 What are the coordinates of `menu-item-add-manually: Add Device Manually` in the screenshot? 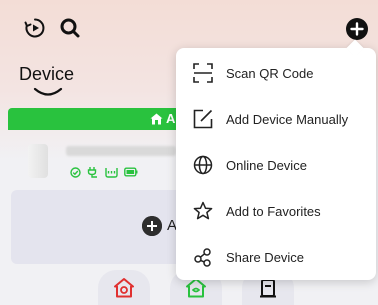 It's located at (276, 119).